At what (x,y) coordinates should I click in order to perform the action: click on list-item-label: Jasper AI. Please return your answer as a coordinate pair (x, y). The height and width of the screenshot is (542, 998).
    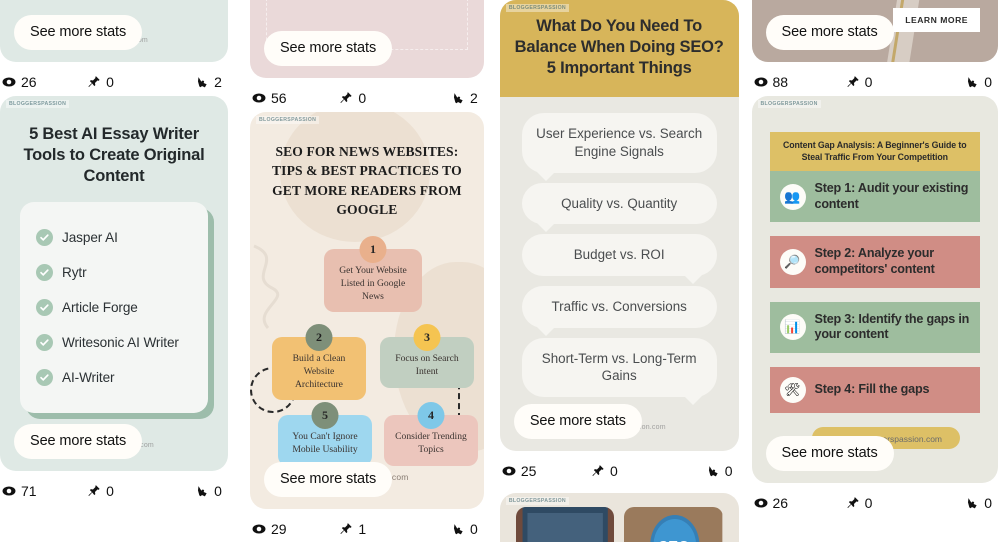
    Looking at the image, I should click on (90, 238).